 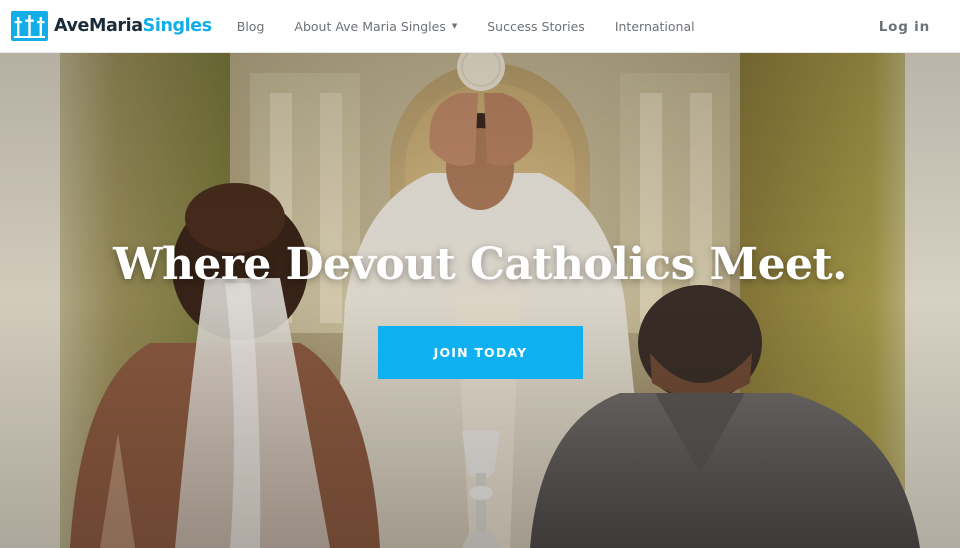 I want to click on nav-item-about: About Ave Maria Singles ▼, so click(x=375, y=26).